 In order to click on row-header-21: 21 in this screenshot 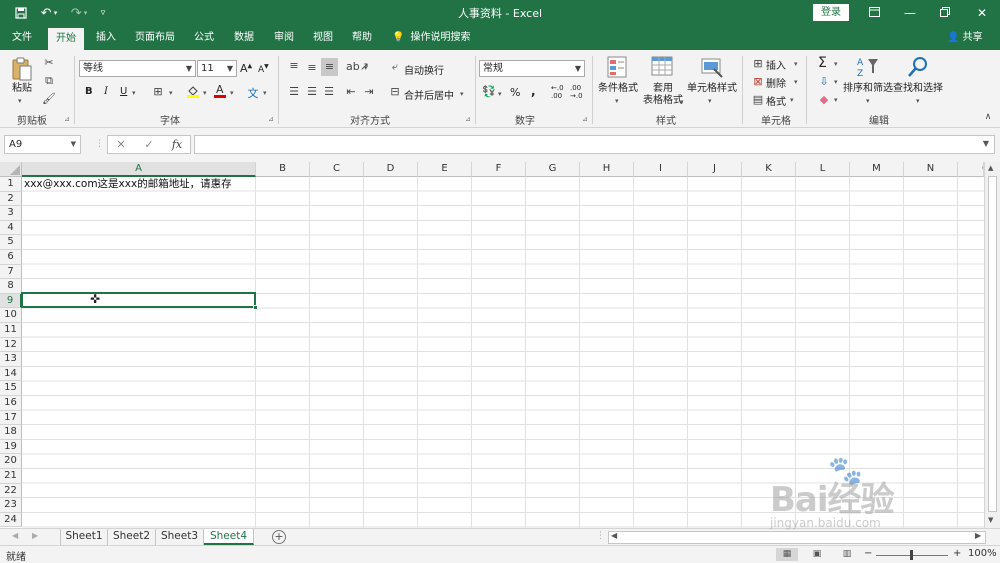, I will do `click(11, 476)`.